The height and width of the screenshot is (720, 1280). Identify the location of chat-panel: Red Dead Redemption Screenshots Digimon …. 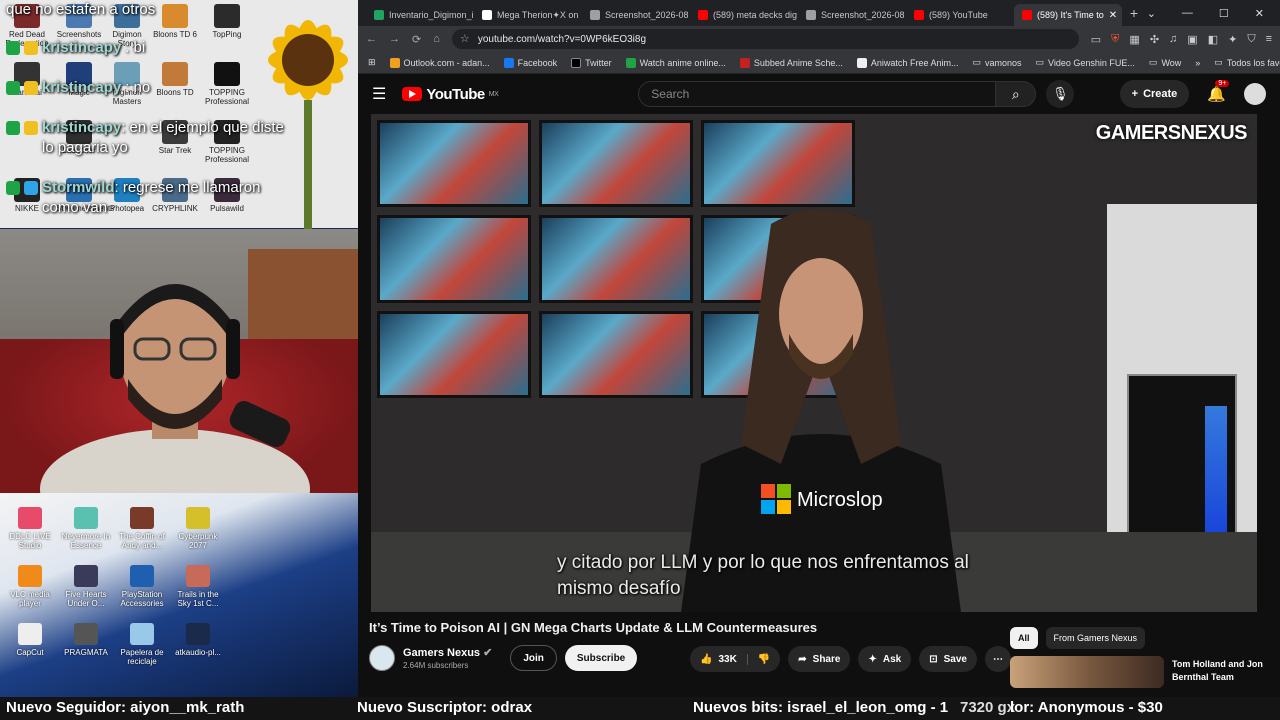
(179, 115).